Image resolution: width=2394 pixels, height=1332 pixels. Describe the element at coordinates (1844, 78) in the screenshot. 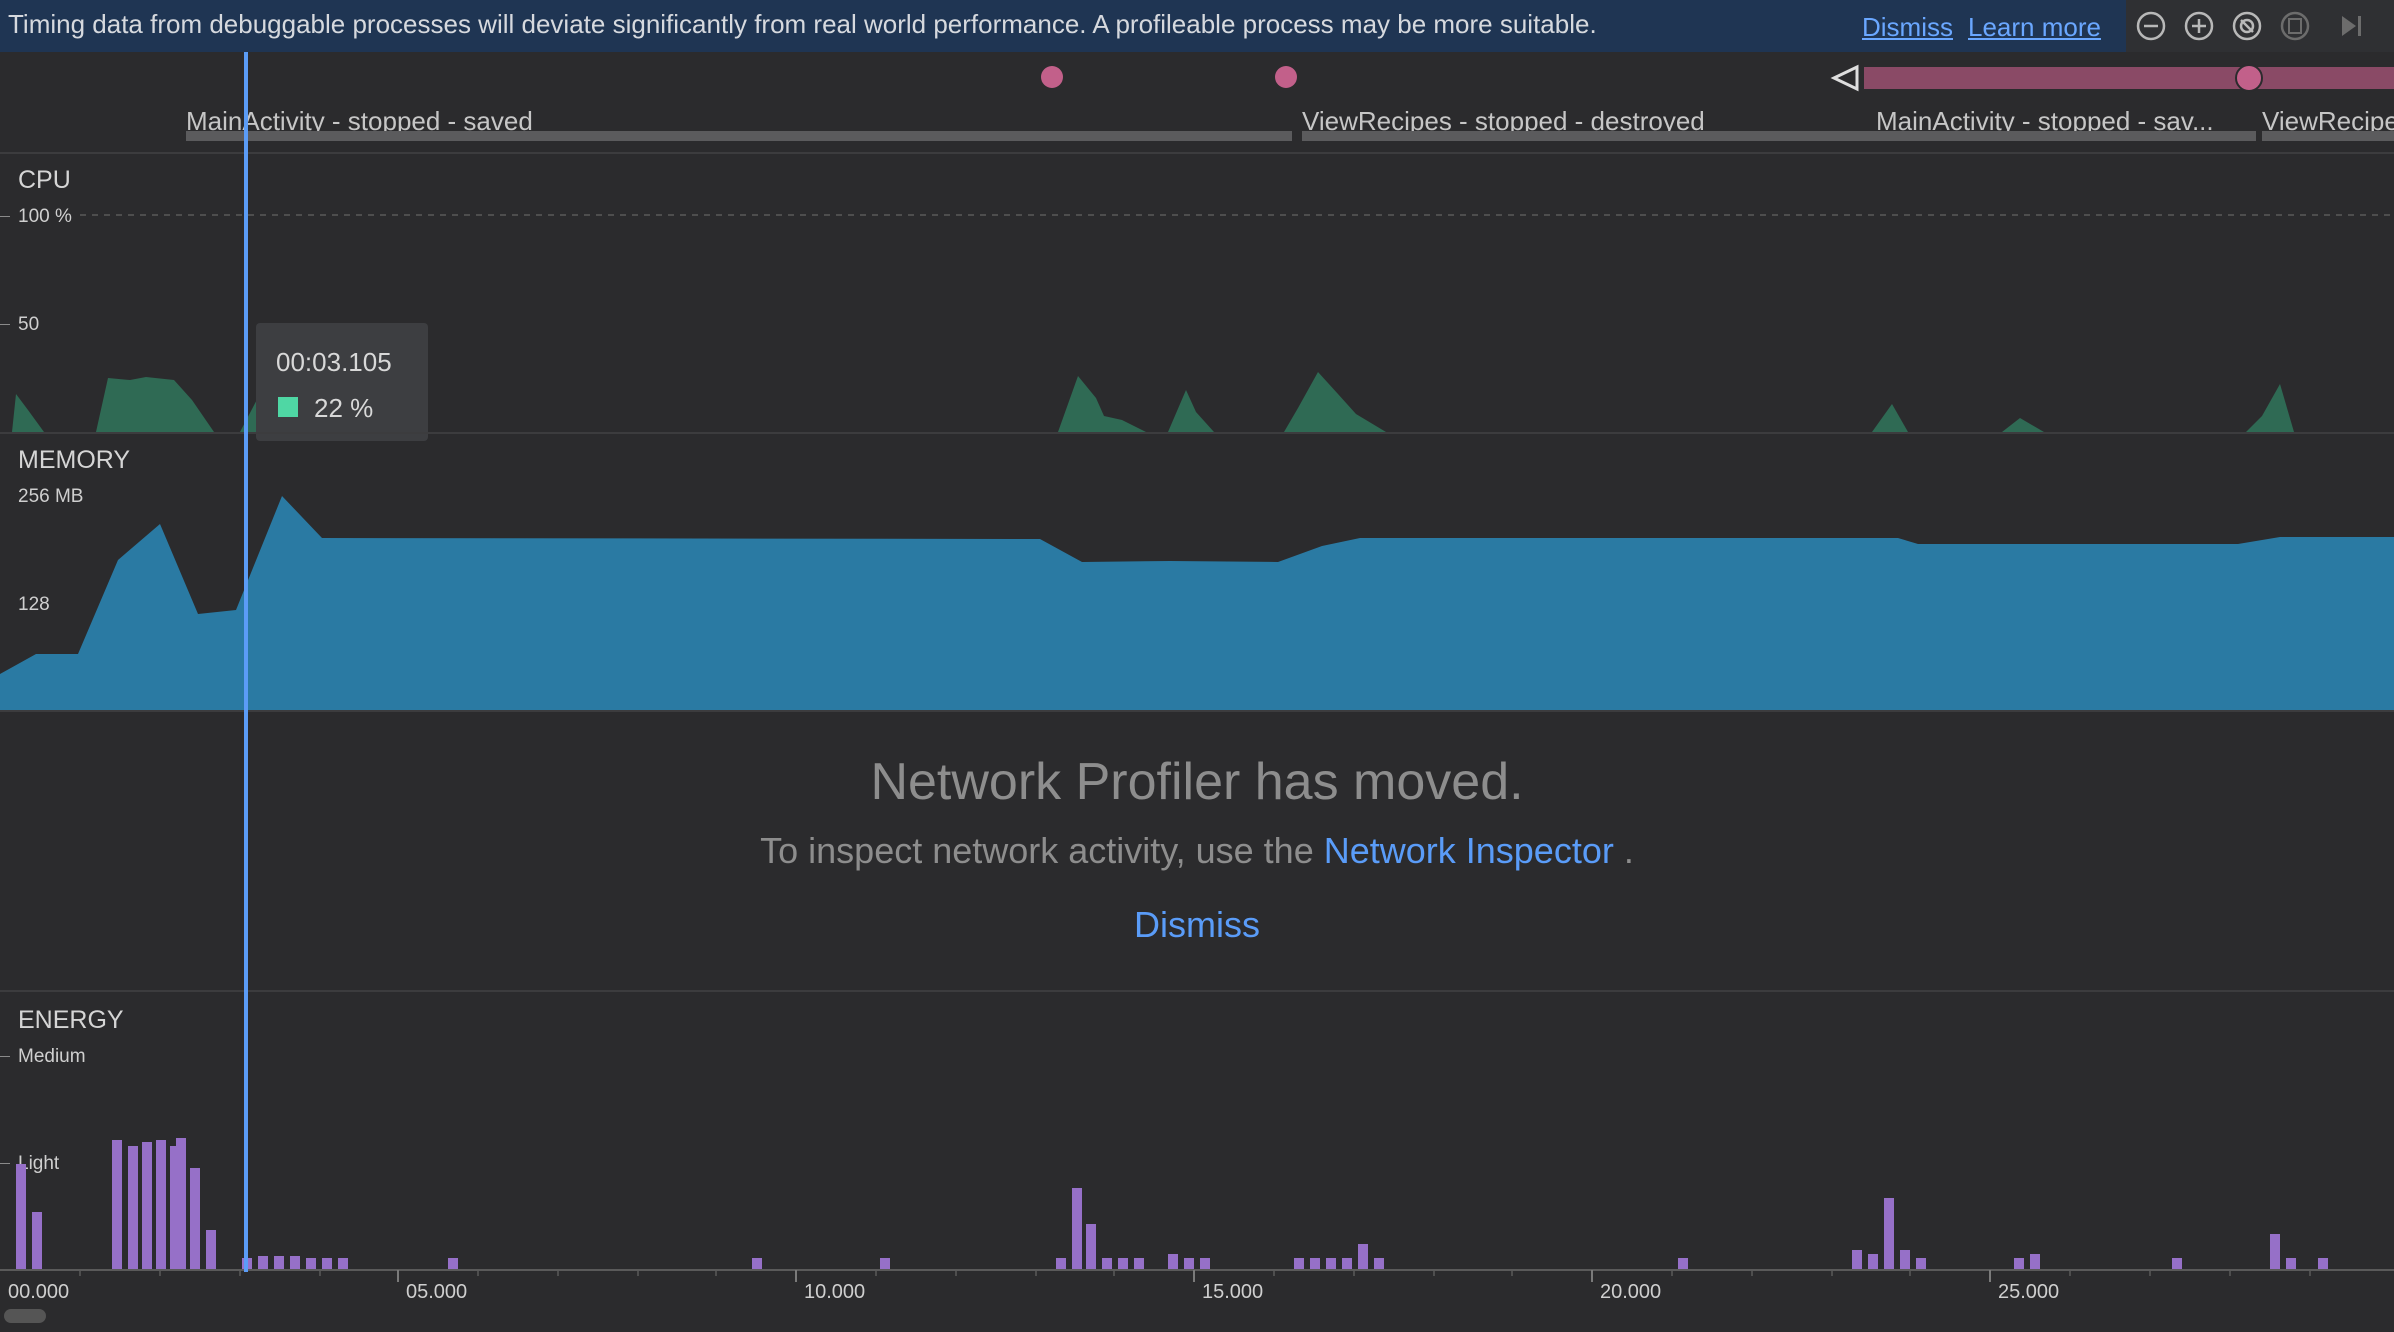

I see `range-start-arrow-icon` at that location.